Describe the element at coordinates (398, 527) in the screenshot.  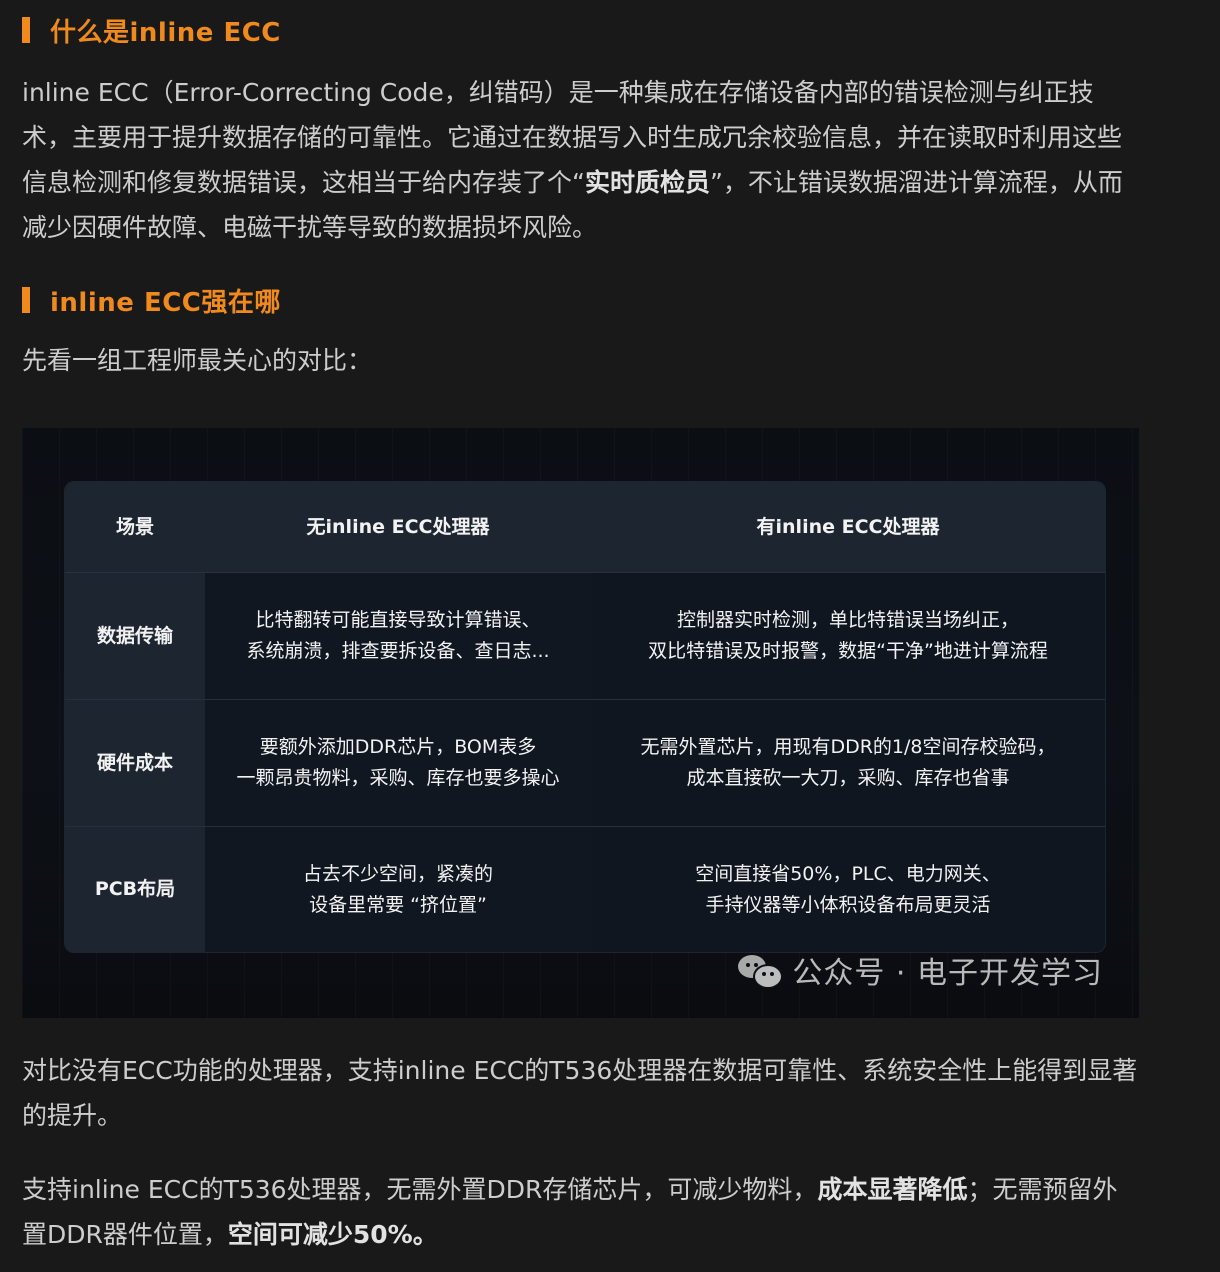
I see `header-without-ecc: 无inline ECC处理器` at that location.